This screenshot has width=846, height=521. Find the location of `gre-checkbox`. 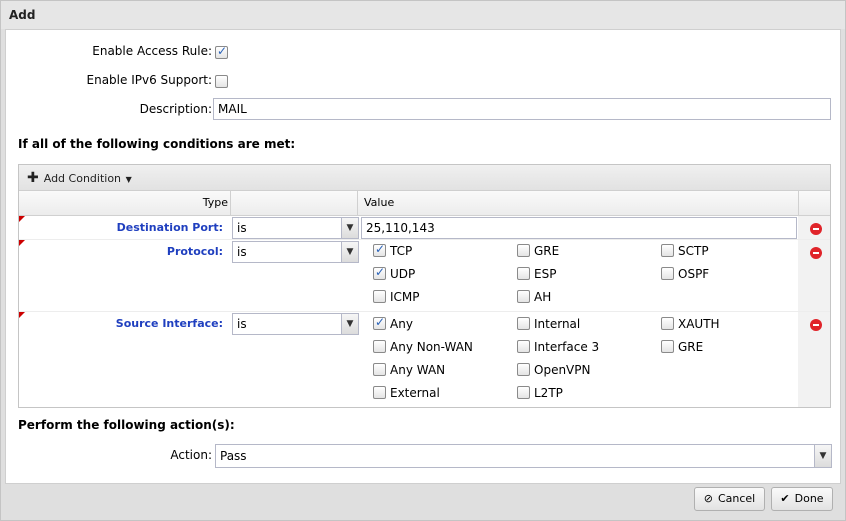

gre-checkbox is located at coordinates (523, 250).